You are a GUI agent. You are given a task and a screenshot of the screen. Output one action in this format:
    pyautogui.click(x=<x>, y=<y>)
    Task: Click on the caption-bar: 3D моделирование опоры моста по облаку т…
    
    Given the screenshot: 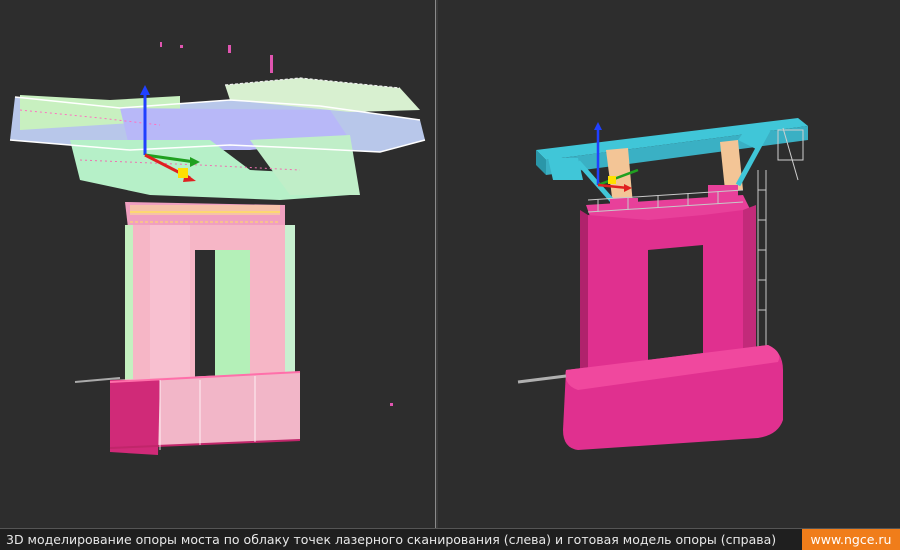 What is the action you would take?
    pyautogui.click(x=450, y=539)
    